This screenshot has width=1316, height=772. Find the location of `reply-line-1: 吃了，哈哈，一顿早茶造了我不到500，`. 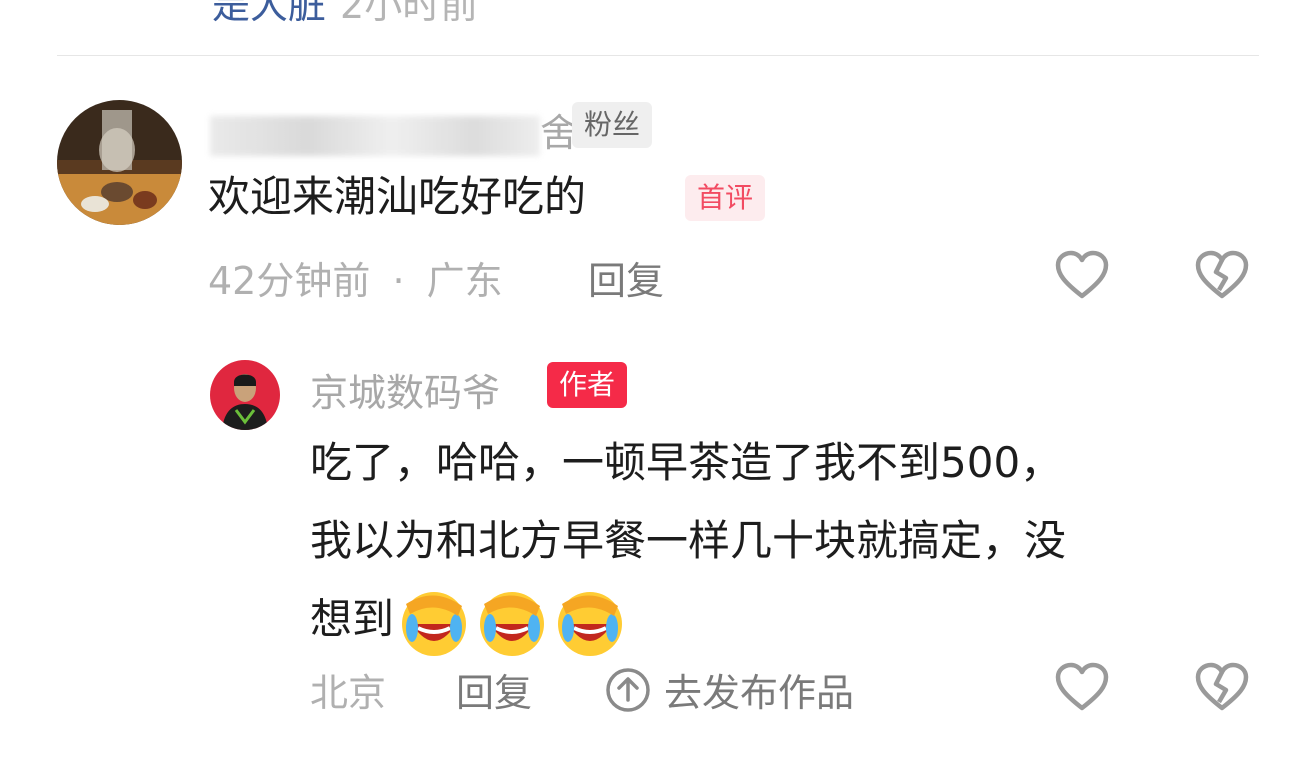

reply-line-1: 吃了，哈哈，一顿早茶造了我不到500， is located at coordinates (686, 462).